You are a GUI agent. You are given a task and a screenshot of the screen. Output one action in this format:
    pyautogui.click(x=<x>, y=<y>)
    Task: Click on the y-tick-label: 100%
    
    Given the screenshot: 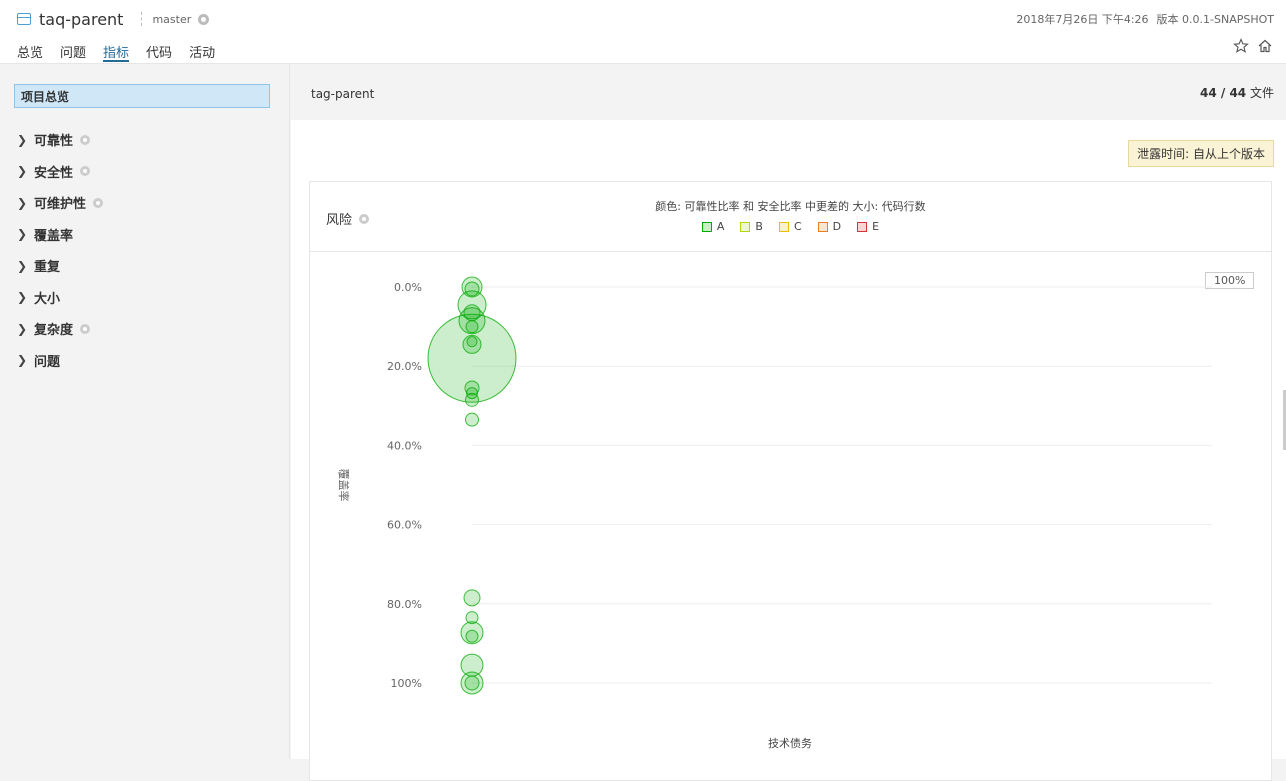 What is the action you would take?
    pyautogui.click(x=406, y=683)
    